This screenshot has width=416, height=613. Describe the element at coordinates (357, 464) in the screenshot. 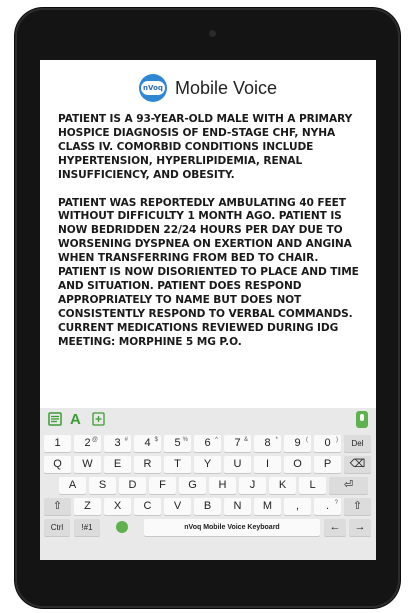

I see `backspace-key: ⌫` at that location.